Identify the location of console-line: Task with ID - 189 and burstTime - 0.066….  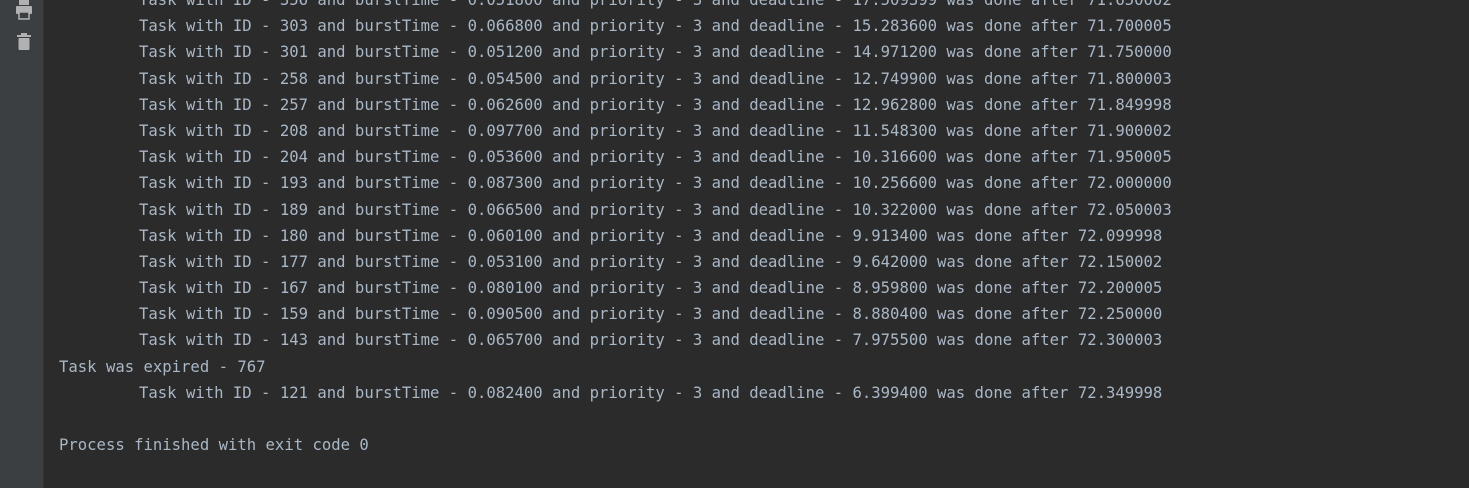
(655, 209).